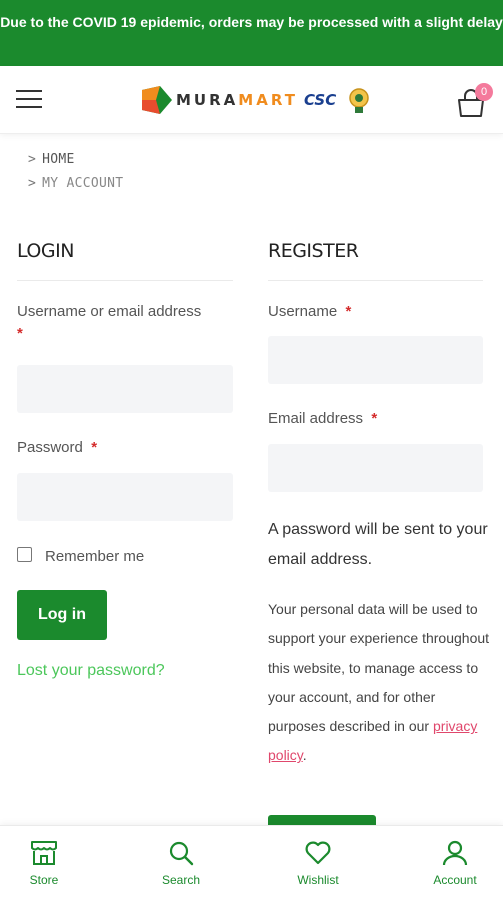 The width and height of the screenshot is (503, 900). What do you see at coordinates (318, 853) in the screenshot?
I see `heart-icon` at bounding box center [318, 853].